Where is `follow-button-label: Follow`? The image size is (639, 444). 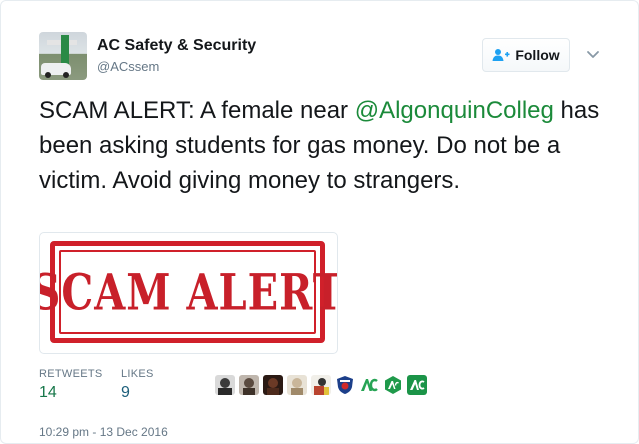 follow-button-label: Follow is located at coordinates (537, 55).